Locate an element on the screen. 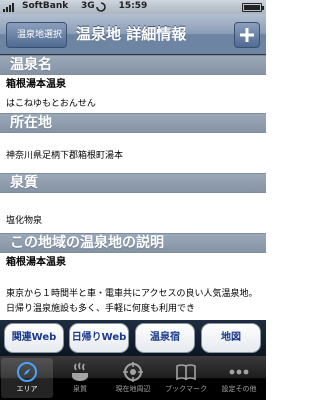  add-button is located at coordinates (247, 35).